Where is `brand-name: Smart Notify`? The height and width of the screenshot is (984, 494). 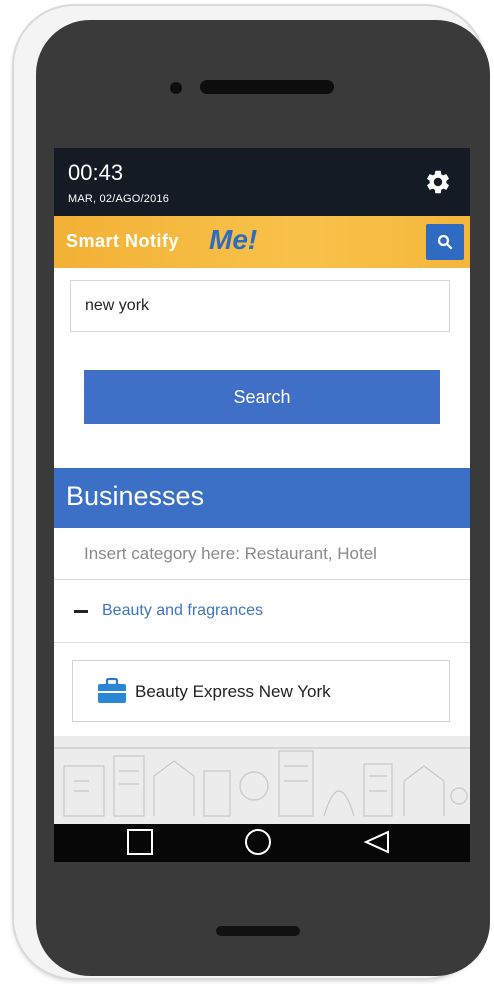
brand-name: Smart Notify is located at coordinates (123, 241).